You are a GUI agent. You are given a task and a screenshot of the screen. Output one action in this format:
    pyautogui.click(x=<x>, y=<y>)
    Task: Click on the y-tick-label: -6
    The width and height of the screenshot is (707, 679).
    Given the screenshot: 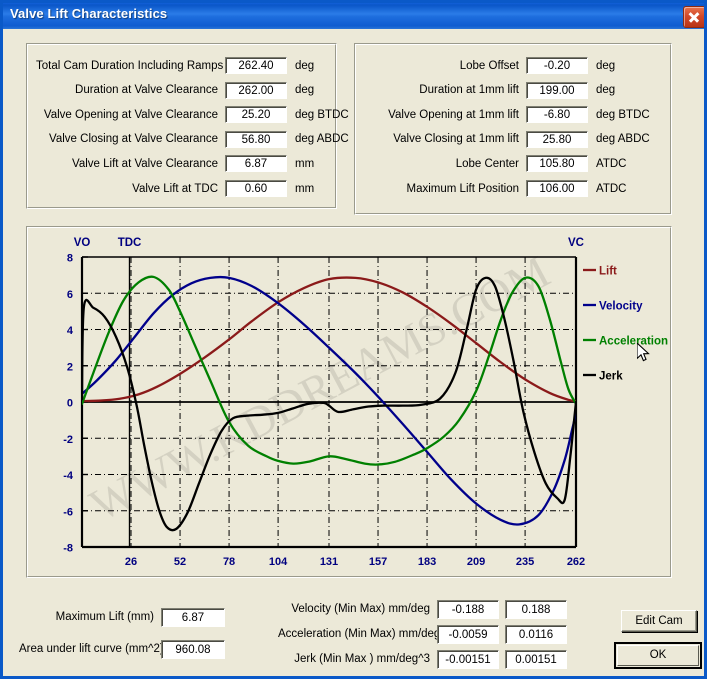 What is the action you would take?
    pyautogui.click(x=68, y=512)
    